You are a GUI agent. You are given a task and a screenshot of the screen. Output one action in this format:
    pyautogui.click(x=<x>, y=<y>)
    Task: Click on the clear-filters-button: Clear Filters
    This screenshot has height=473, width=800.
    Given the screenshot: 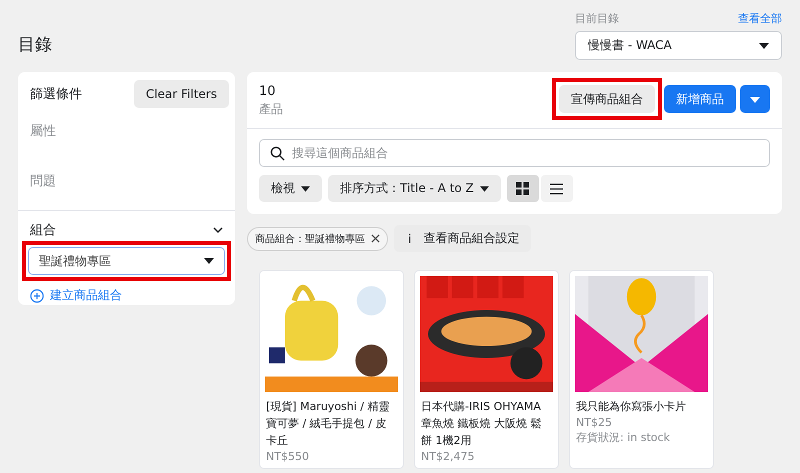 What is the action you would take?
    pyautogui.click(x=181, y=94)
    